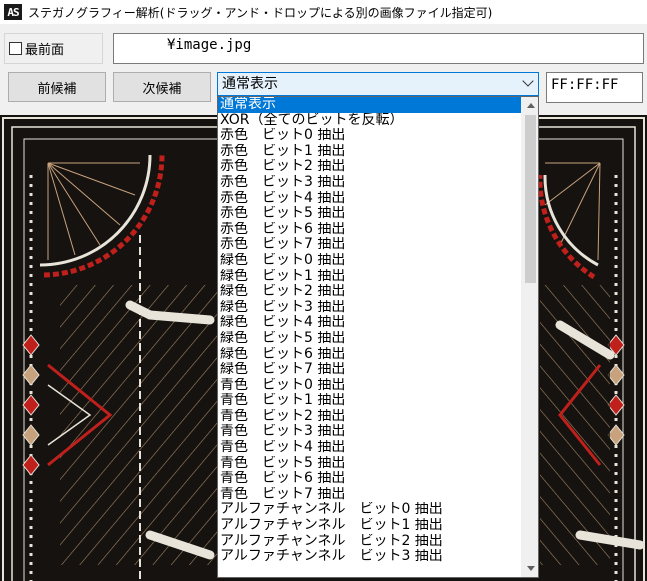  What do you see at coordinates (369, 448) in the screenshot?
I see `dropdown-option: 青色 ビット4 抽出` at bounding box center [369, 448].